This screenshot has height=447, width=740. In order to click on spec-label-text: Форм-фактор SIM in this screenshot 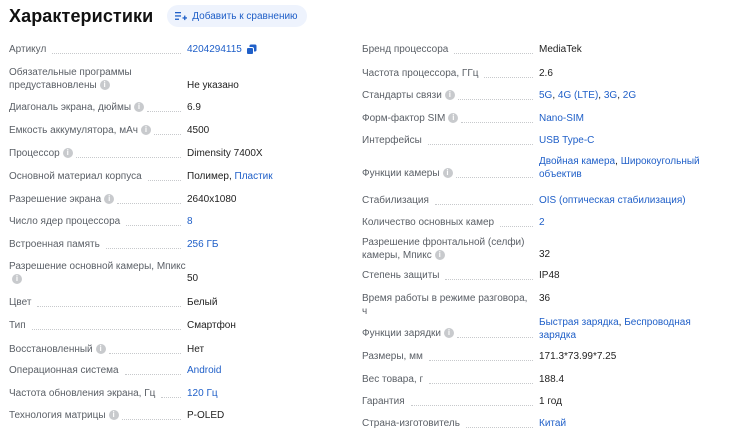, I will do `click(404, 118)`.